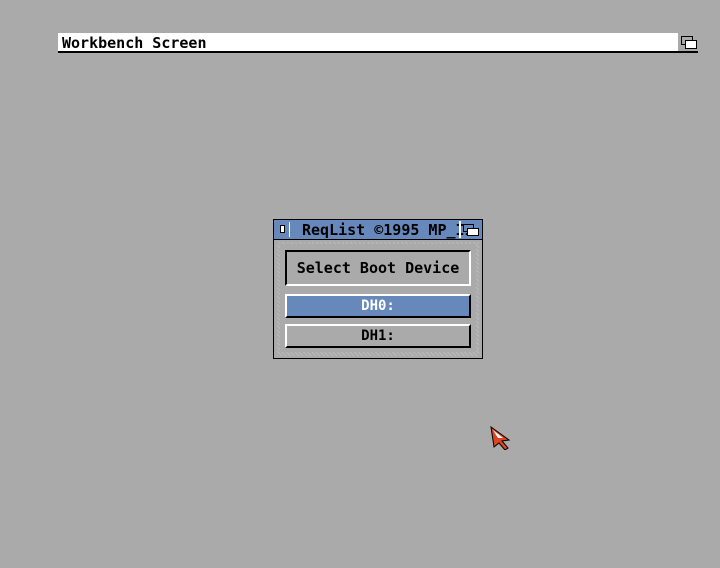 The image size is (720, 568). I want to click on window-content: Select Boot Device DH0: DH1:, so click(378, 298).